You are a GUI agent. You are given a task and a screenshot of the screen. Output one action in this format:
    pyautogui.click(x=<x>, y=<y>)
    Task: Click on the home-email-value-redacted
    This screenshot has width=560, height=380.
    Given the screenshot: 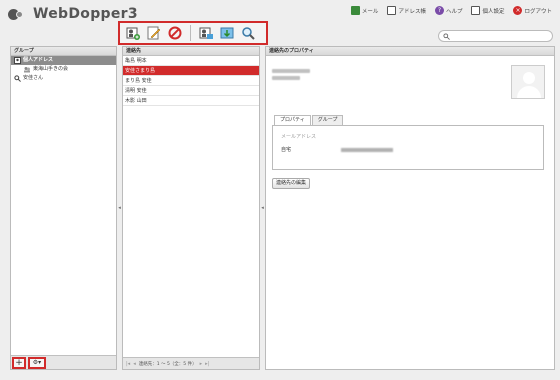 What is the action you would take?
    pyautogui.click(x=367, y=150)
    